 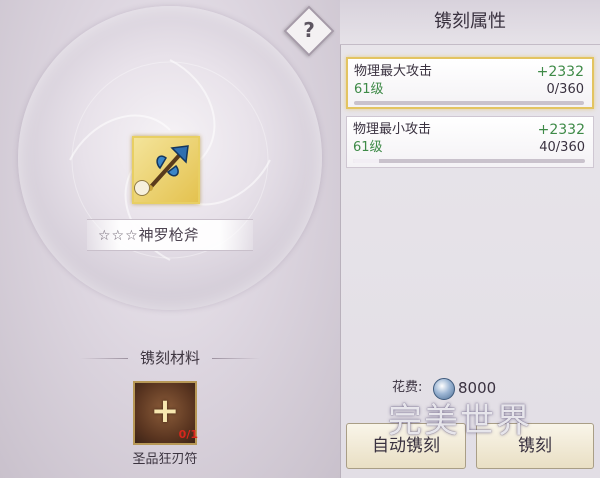 What do you see at coordinates (366, 161) in the screenshot?
I see `attribute-progress-fill` at bounding box center [366, 161].